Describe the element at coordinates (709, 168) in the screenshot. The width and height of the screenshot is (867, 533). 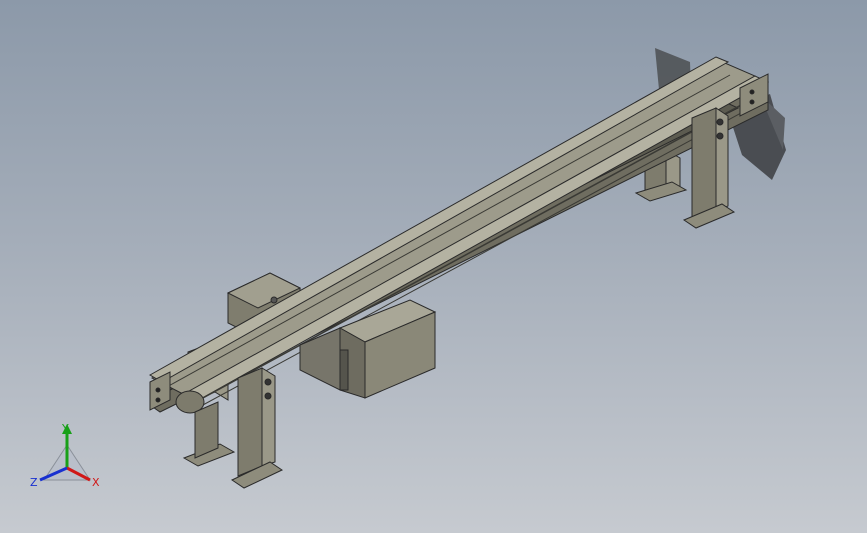
I see `front-right-leg` at that location.